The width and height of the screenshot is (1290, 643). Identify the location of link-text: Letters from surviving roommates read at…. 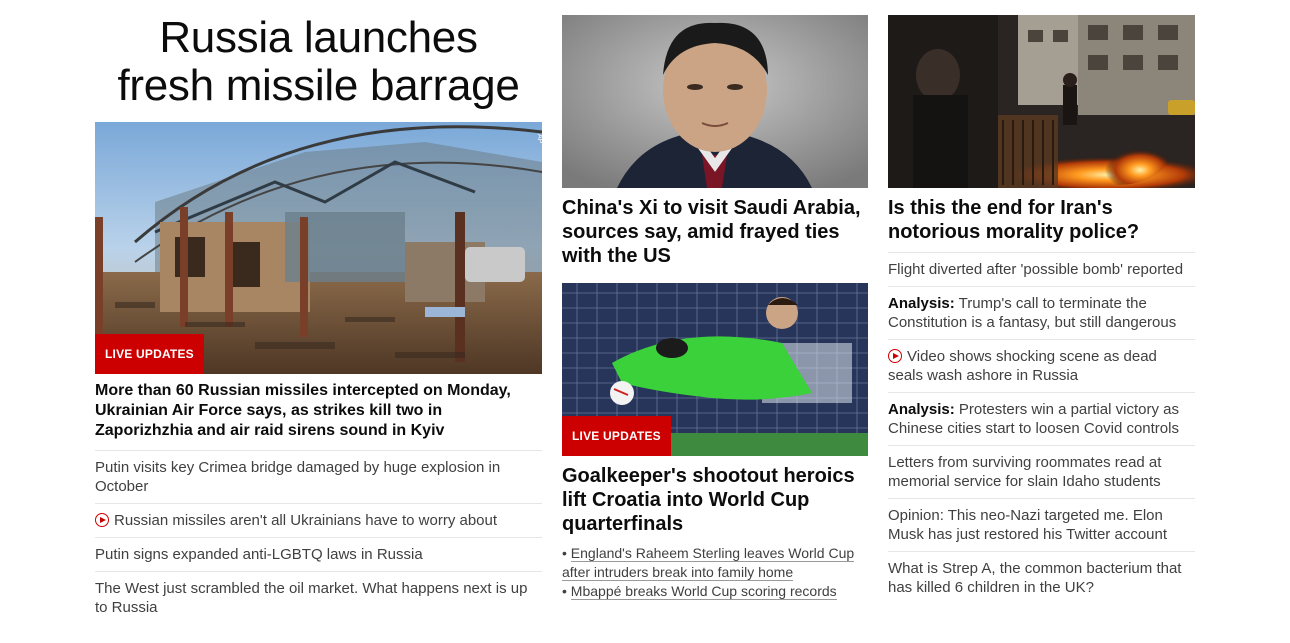
(1024, 472).